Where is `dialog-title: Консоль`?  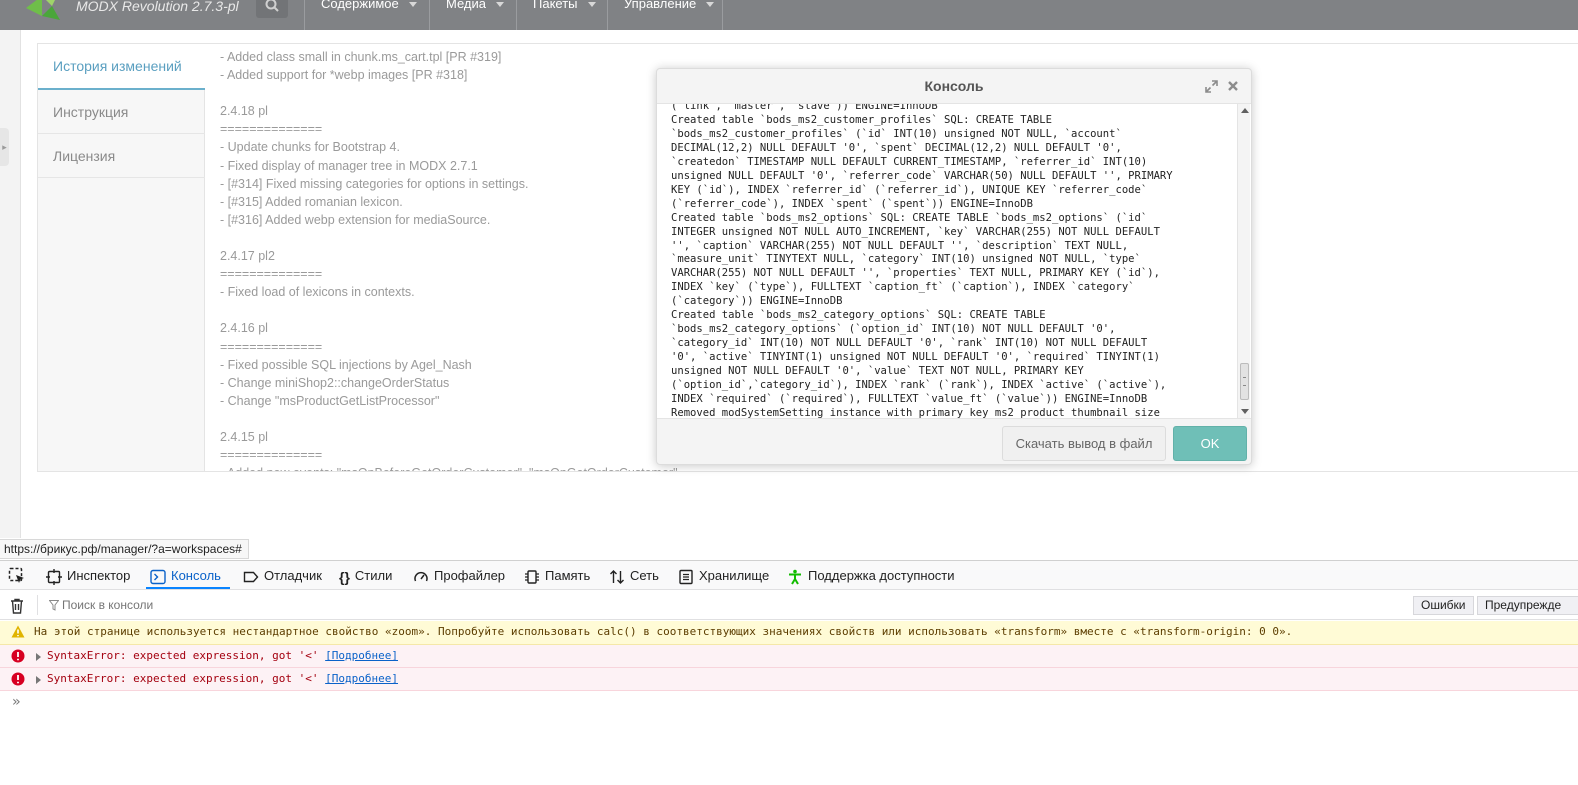 dialog-title: Консоль is located at coordinates (954, 86).